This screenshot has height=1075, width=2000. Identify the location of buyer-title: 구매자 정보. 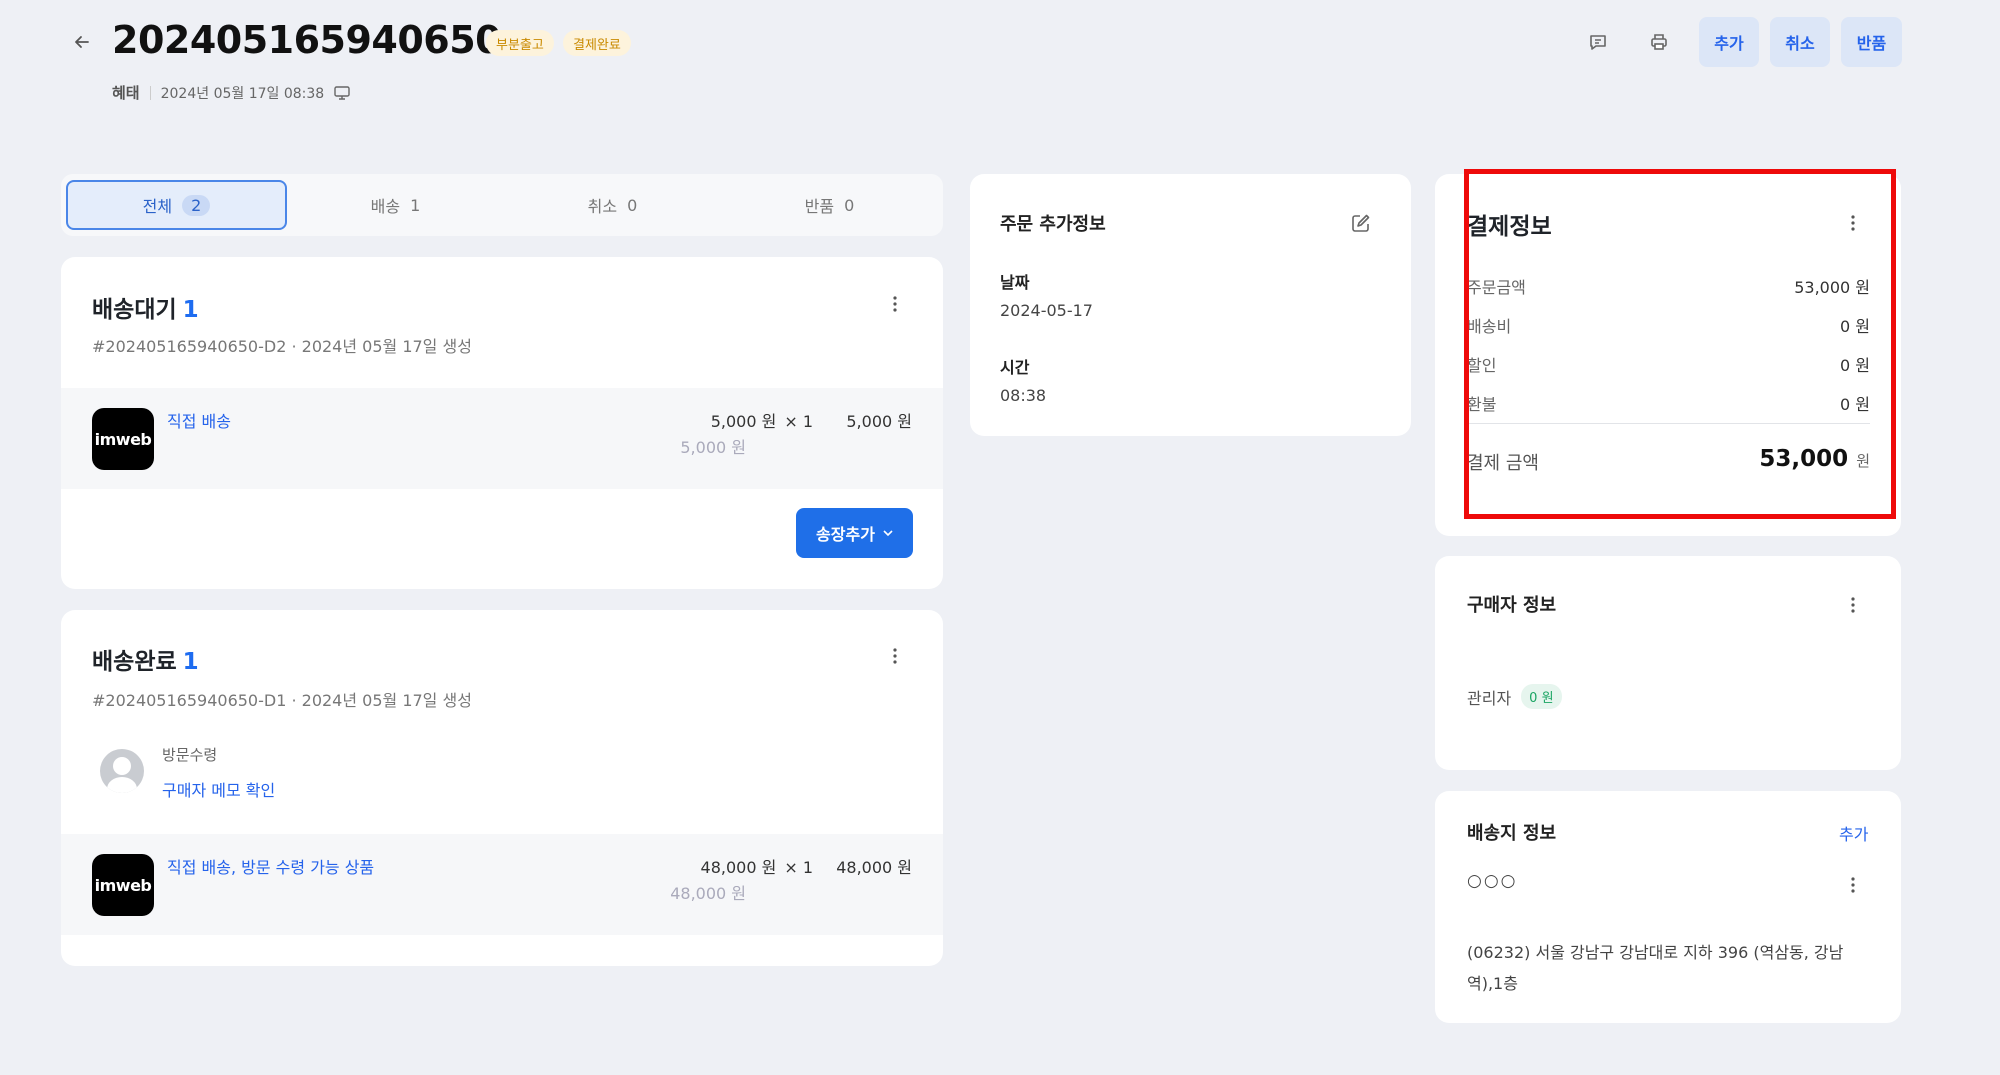
(1512, 605).